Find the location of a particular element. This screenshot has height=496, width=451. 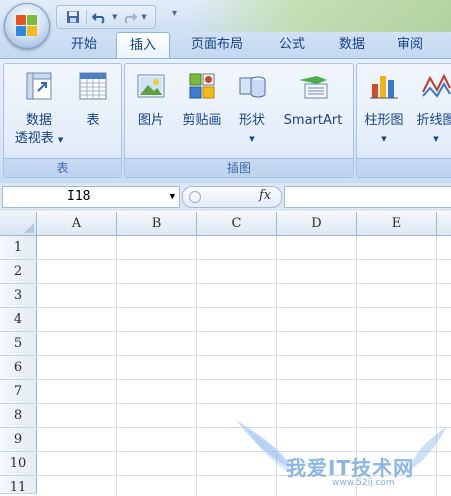

ribbon-tabs: 开始 插入 页面布局 公式 数据 审阅 is located at coordinates (225, 45).